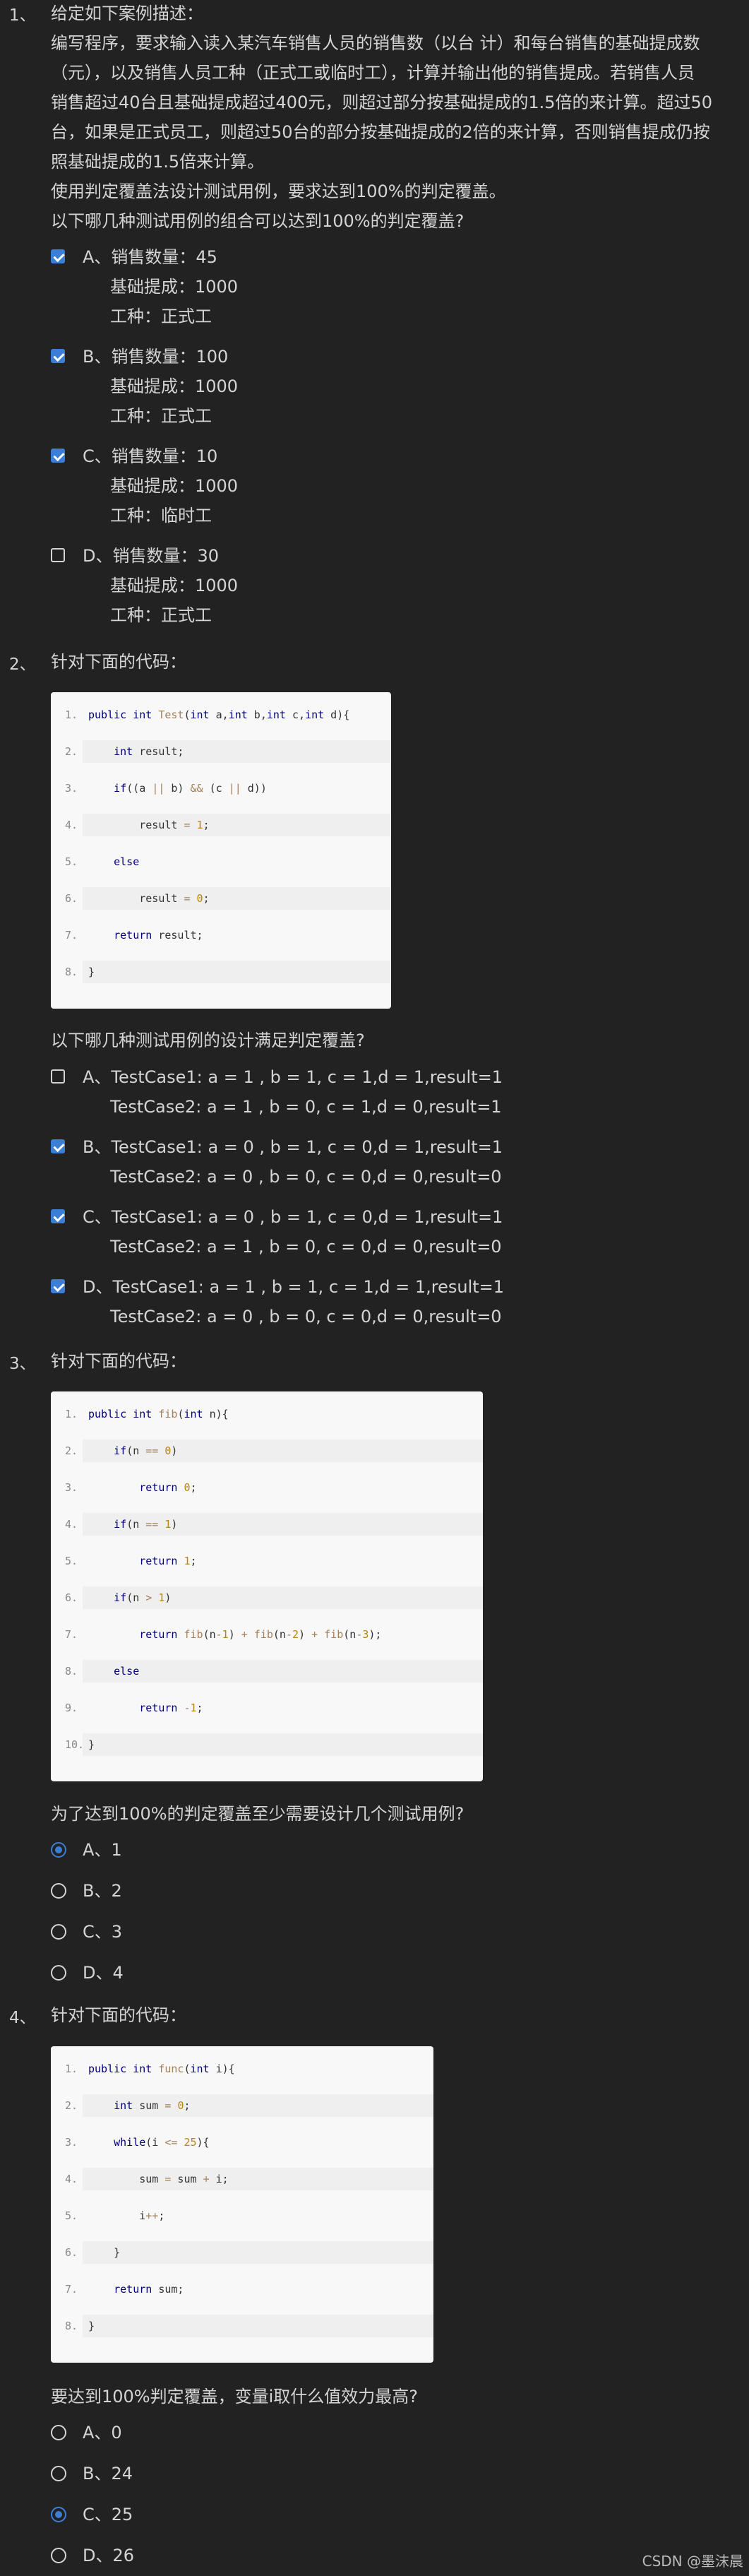 This screenshot has width=749, height=2576. Describe the element at coordinates (208, 1040) in the screenshot. I see `question-text: 以下哪几种测试用例的设计满足判定覆盖?` at that location.